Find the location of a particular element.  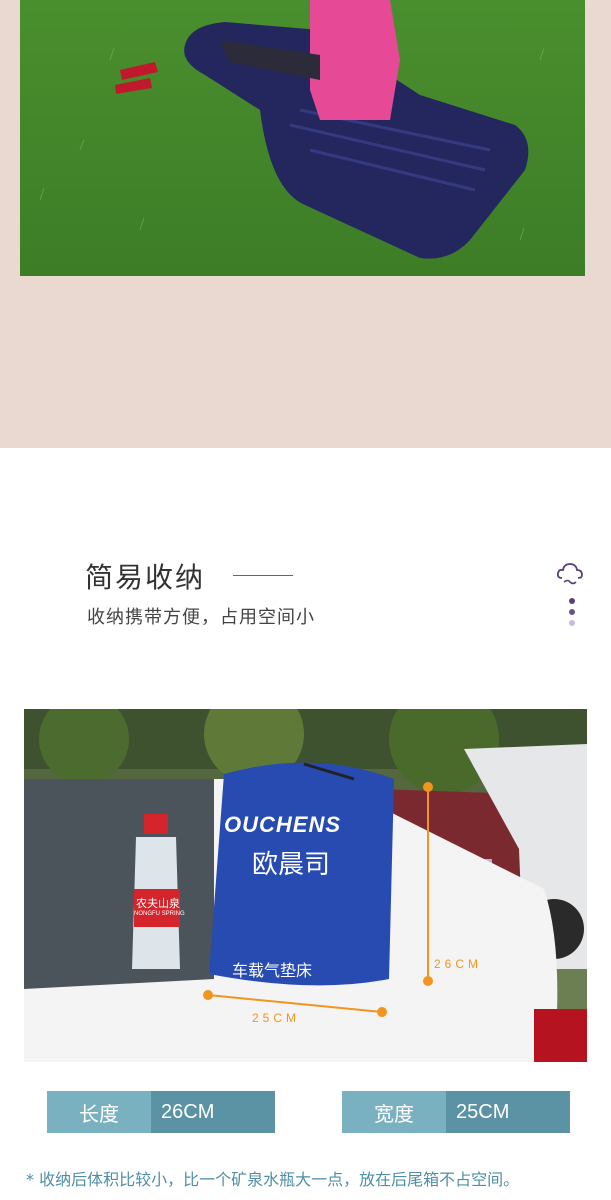

height-dimension-label: 26CM is located at coordinates (458, 964).